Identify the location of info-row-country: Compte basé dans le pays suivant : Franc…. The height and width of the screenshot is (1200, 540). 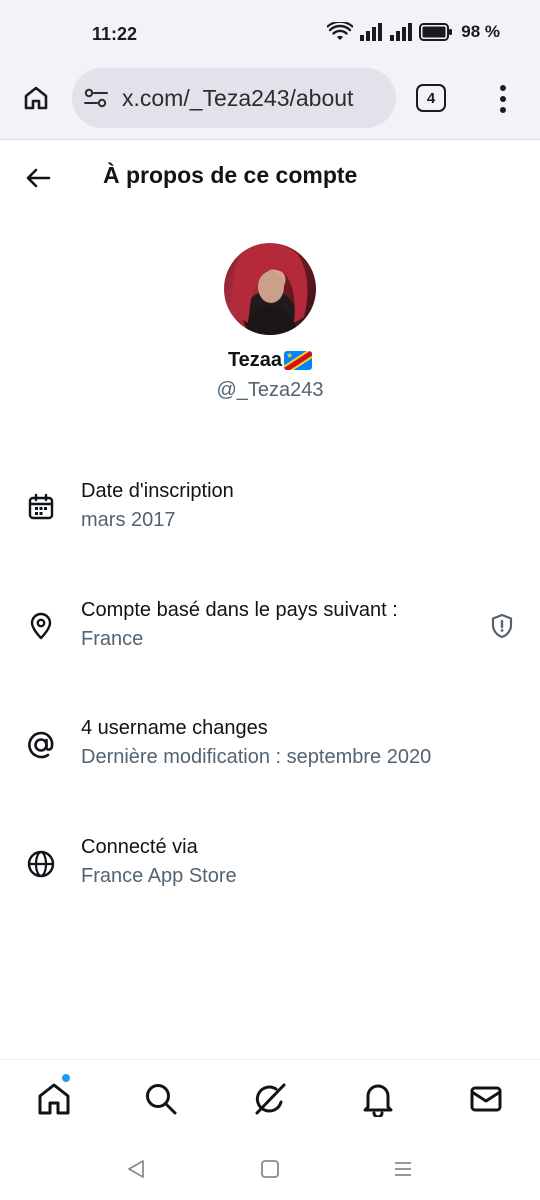
(270, 634).